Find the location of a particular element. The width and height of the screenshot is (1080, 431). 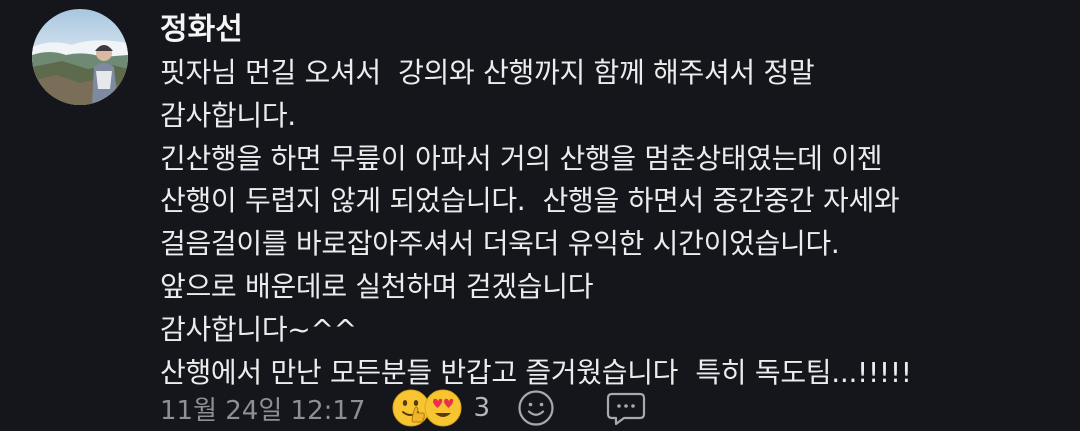

comment-line: 감사합니다. is located at coordinates (228, 115).